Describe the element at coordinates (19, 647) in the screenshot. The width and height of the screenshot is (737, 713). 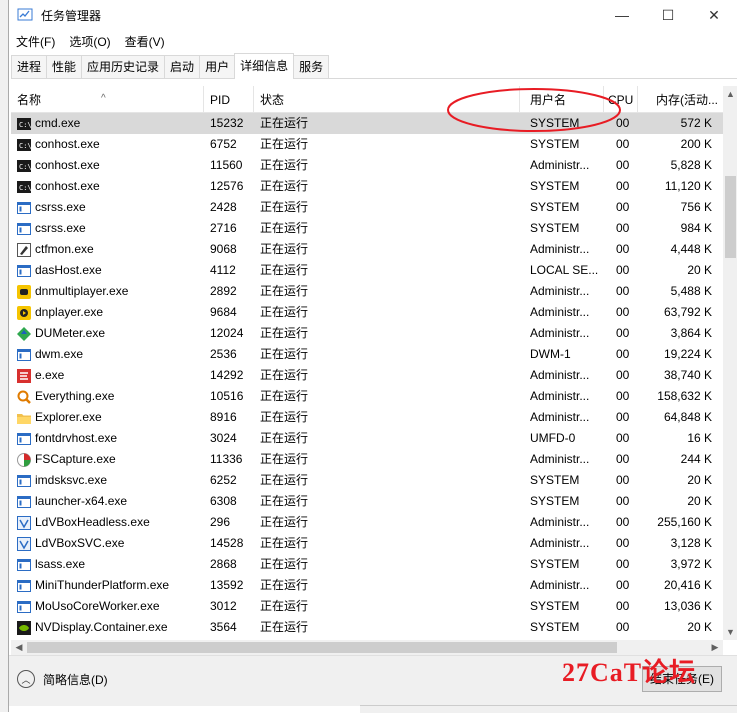
I see `scroll-left-icon: ◀` at that location.